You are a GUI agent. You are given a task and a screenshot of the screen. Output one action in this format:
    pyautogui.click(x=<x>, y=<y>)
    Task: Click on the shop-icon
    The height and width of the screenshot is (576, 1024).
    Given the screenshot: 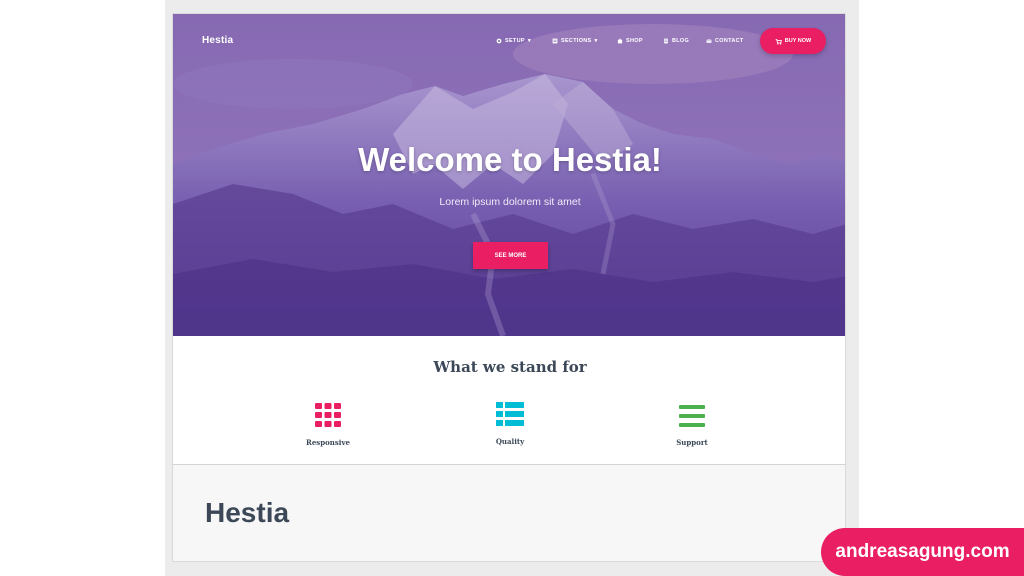 What is the action you would take?
    pyautogui.click(x=620, y=41)
    